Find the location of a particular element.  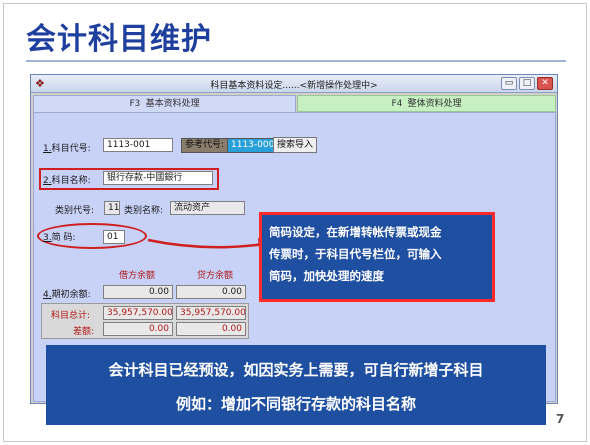

banner-line-2: 例如：增加不同银行存款的科目名称 is located at coordinates (295, 404).